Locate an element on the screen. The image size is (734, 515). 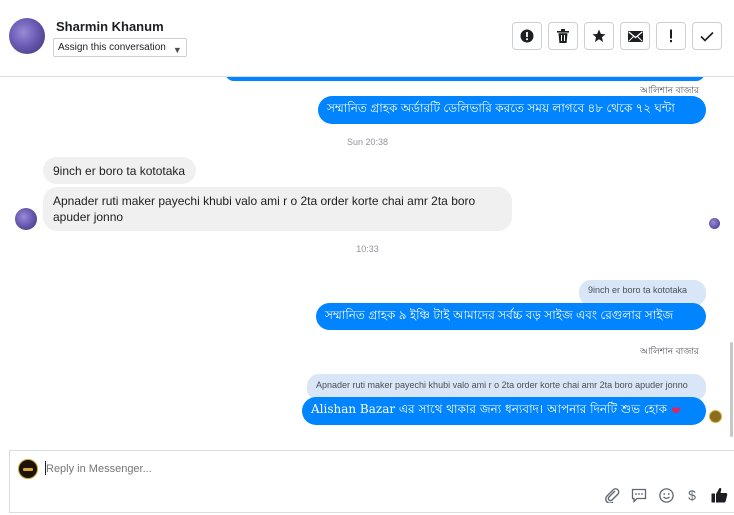
scrollbar-thumb is located at coordinates (731, 389).